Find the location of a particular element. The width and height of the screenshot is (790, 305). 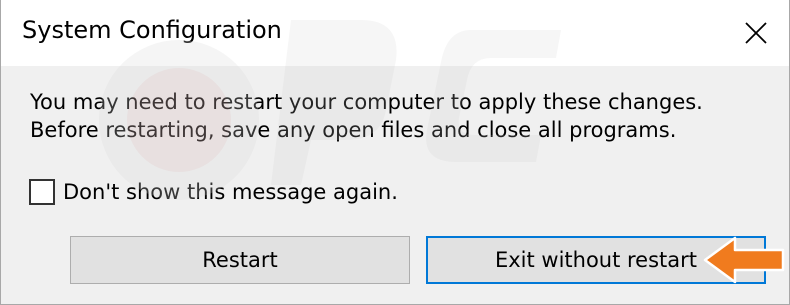

close-button is located at coordinates (756, 33).